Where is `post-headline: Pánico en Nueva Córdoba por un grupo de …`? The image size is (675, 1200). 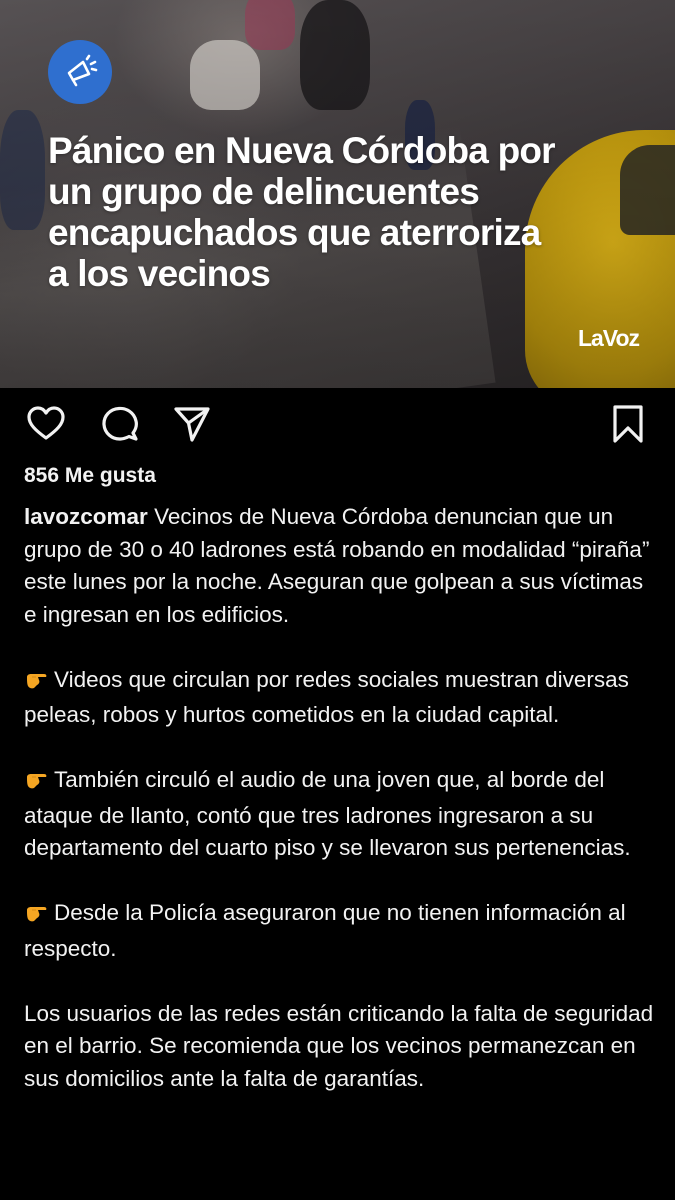 post-headline: Pánico en Nueva Córdoba por un grupo de … is located at coordinates (328, 212).